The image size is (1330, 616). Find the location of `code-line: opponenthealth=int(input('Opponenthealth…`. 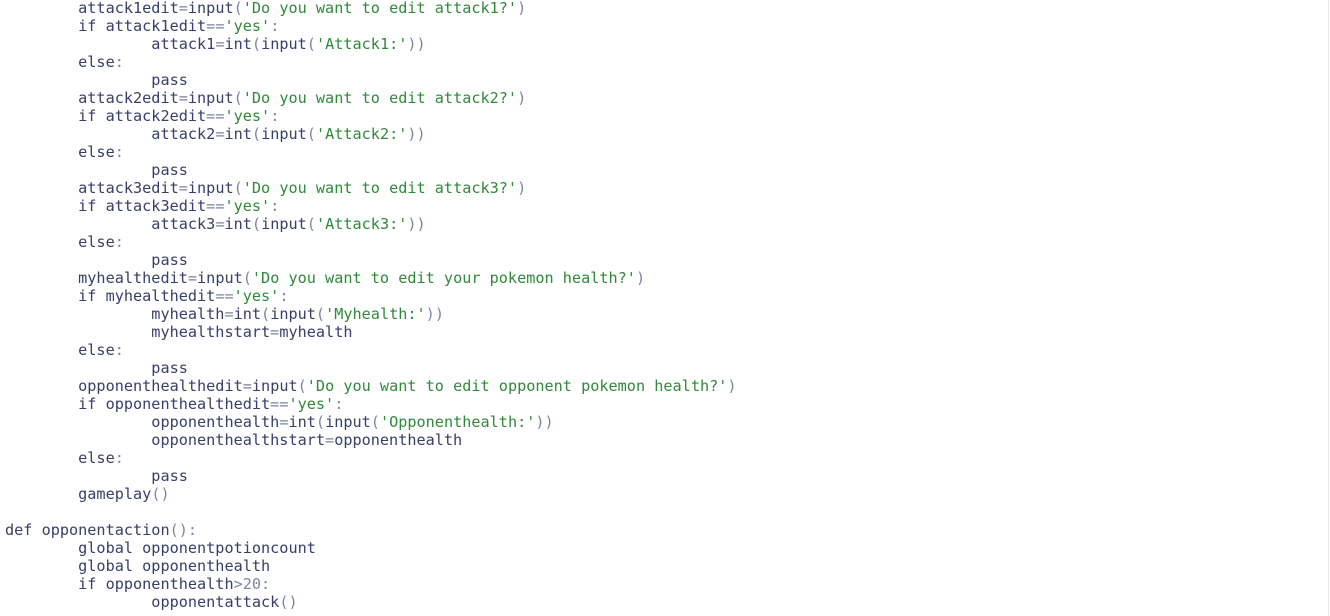

code-line: opponenthealth=int(input('Opponenthealth… is located at coordinates (371, 422).